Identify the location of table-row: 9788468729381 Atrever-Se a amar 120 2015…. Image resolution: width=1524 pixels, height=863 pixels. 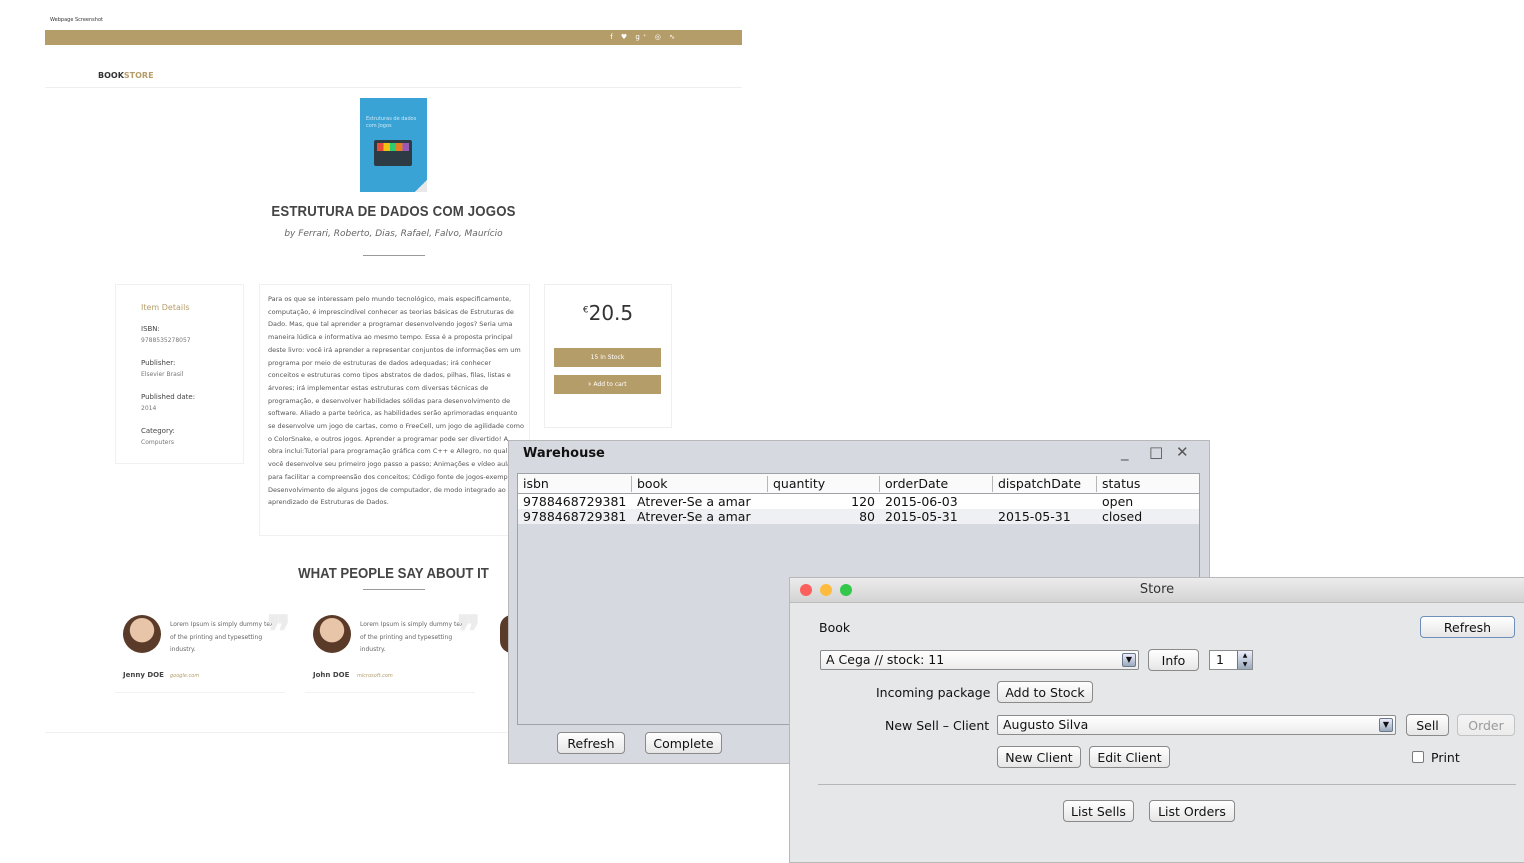
(858, 501).